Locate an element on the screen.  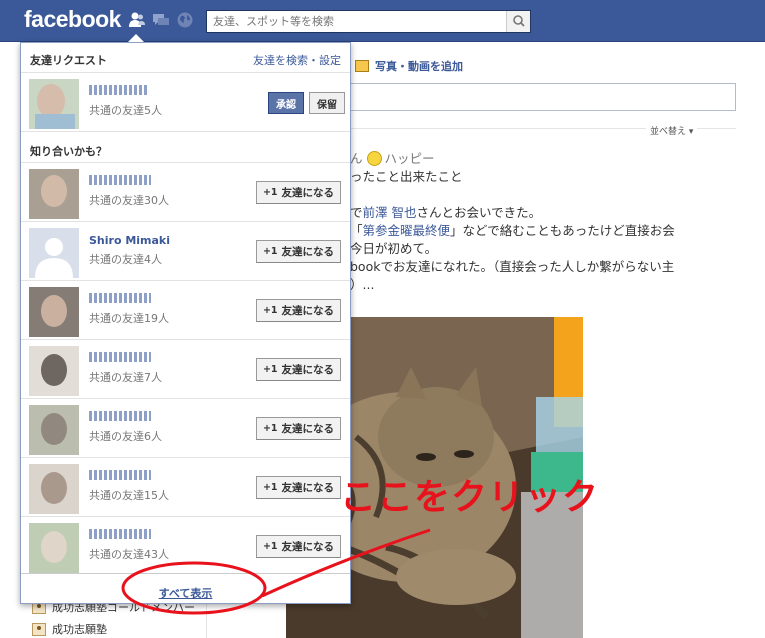
notifications-globe-icon is located at coordinates (185, 20).